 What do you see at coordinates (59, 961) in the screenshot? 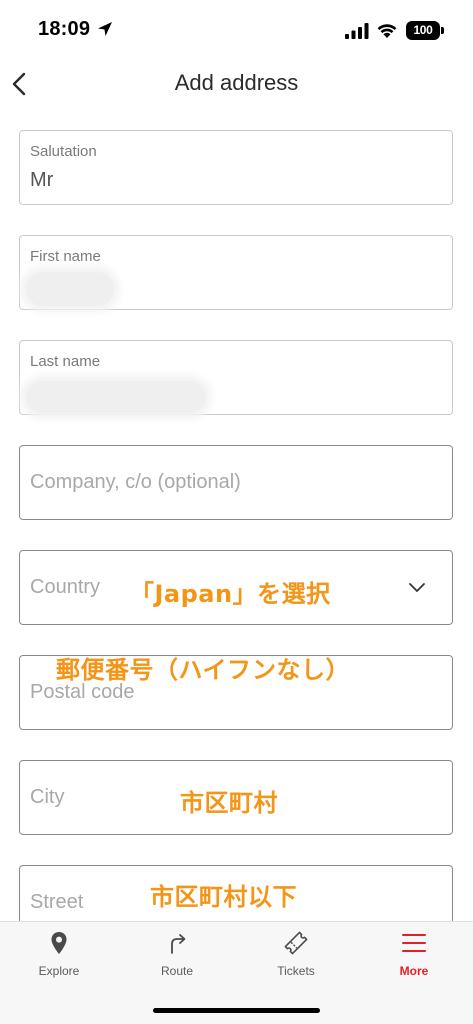
I see `tab-explore: Explore` at bounding box center [59, 961].